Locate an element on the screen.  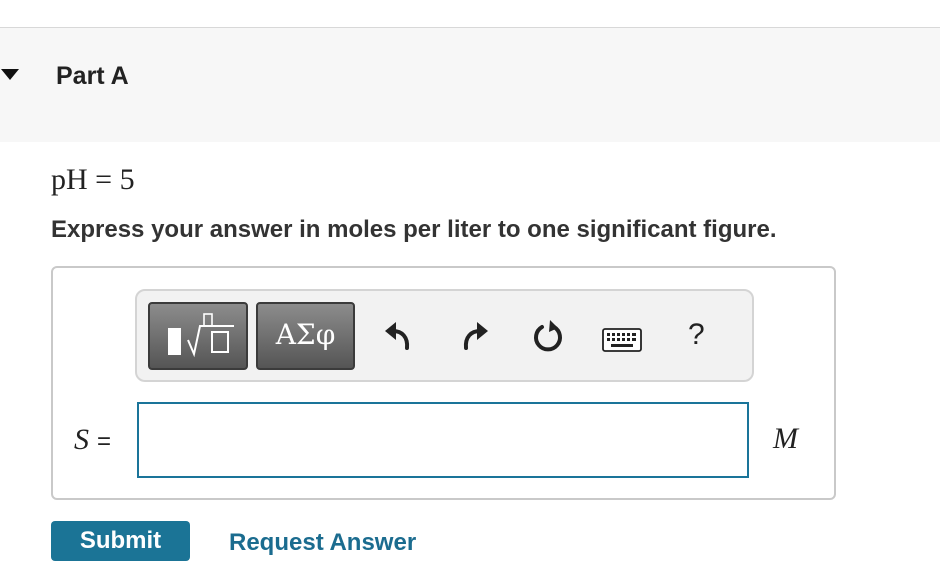
templates-button is located at coordinates (198, 336).